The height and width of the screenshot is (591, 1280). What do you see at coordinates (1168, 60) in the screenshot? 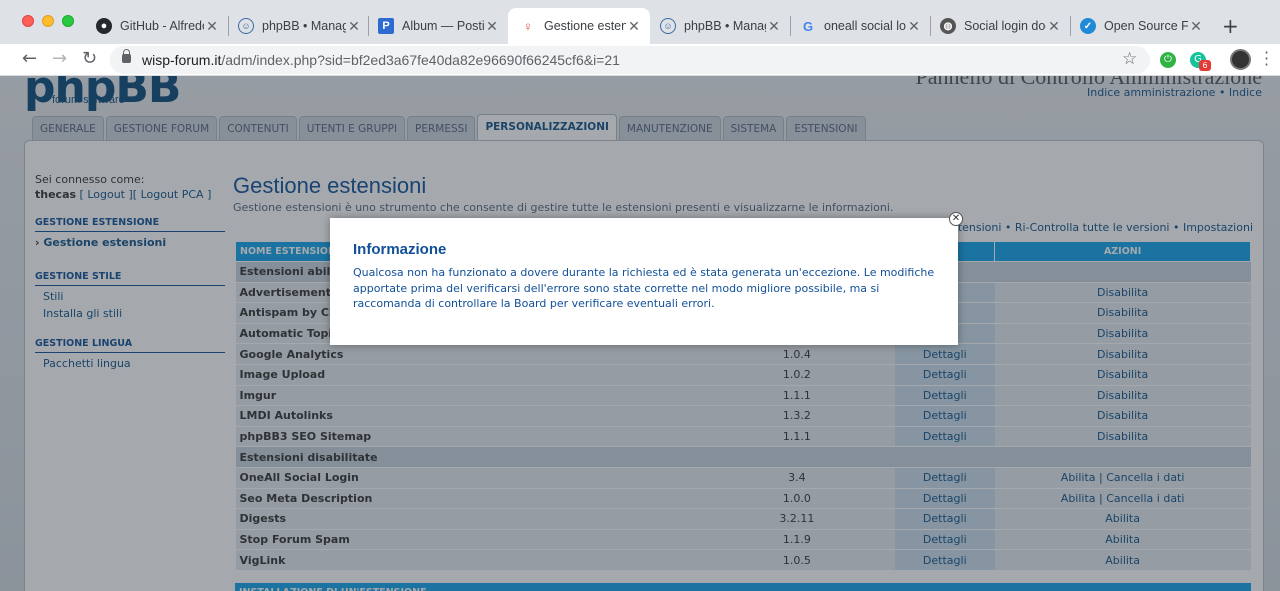
I see `extension-icon: ⏻` at bounding box center [1168, 60].